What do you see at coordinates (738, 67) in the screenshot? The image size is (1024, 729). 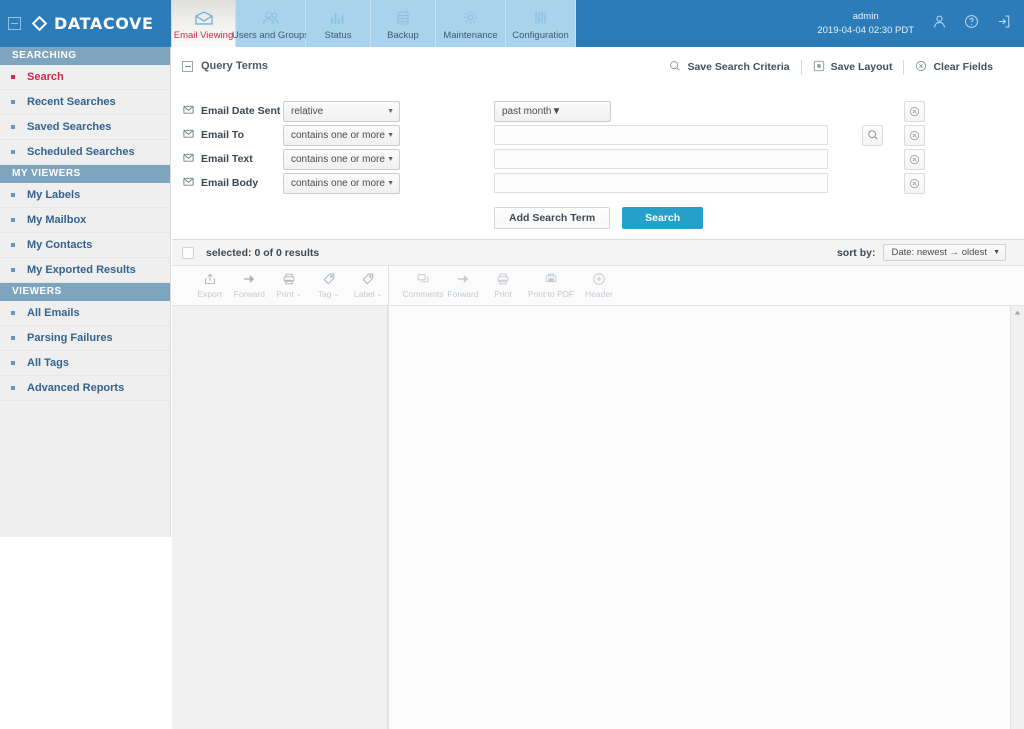 I see `action-label: Save Search Criteria` at bounding box center [738, 67].